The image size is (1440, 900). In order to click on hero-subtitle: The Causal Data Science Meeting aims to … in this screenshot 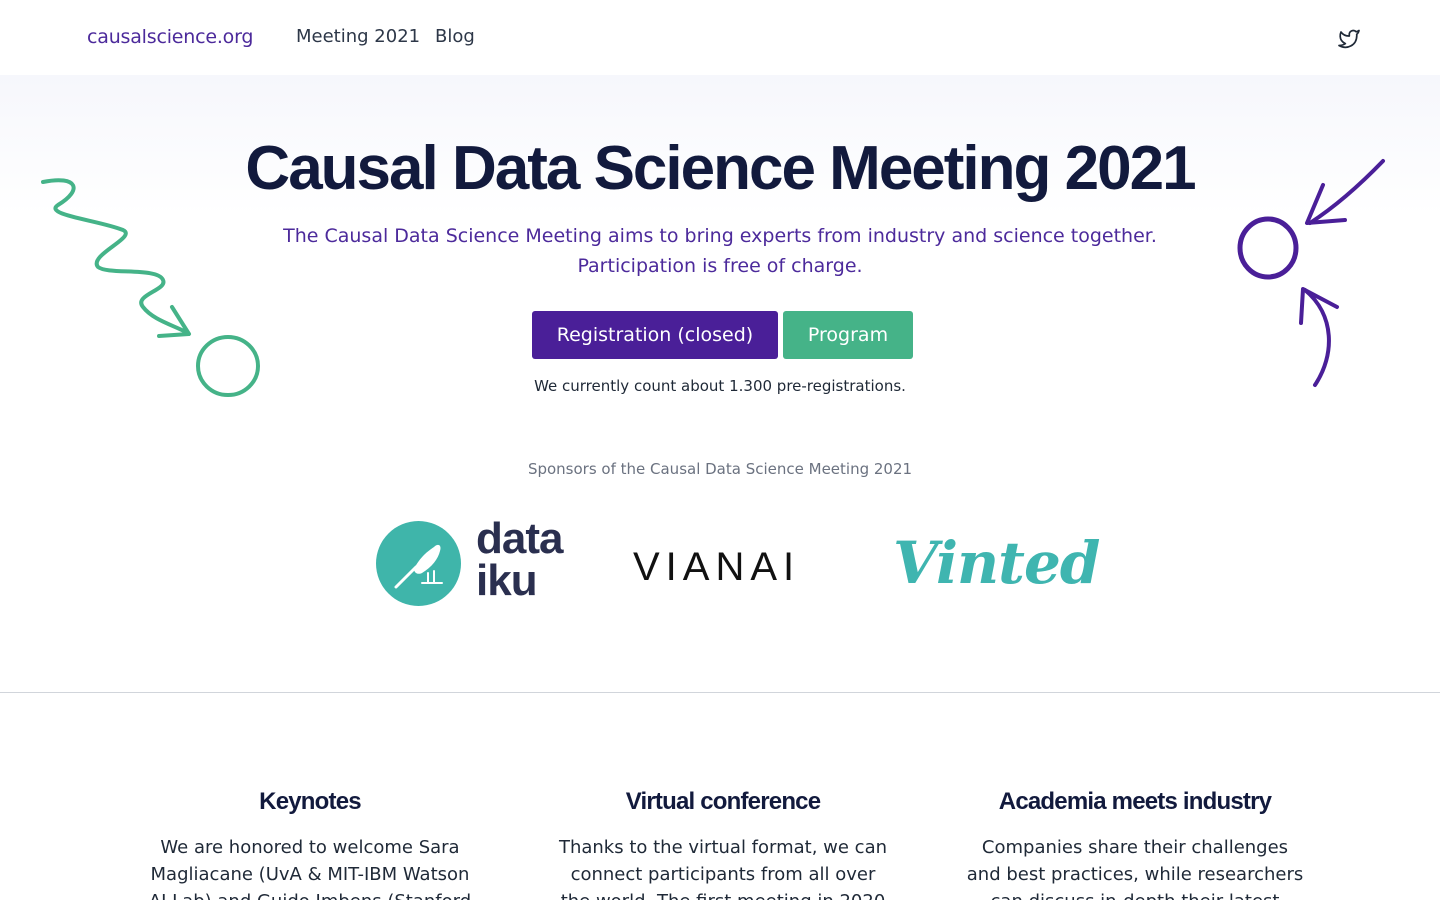, I will do `click(720, 251)`.